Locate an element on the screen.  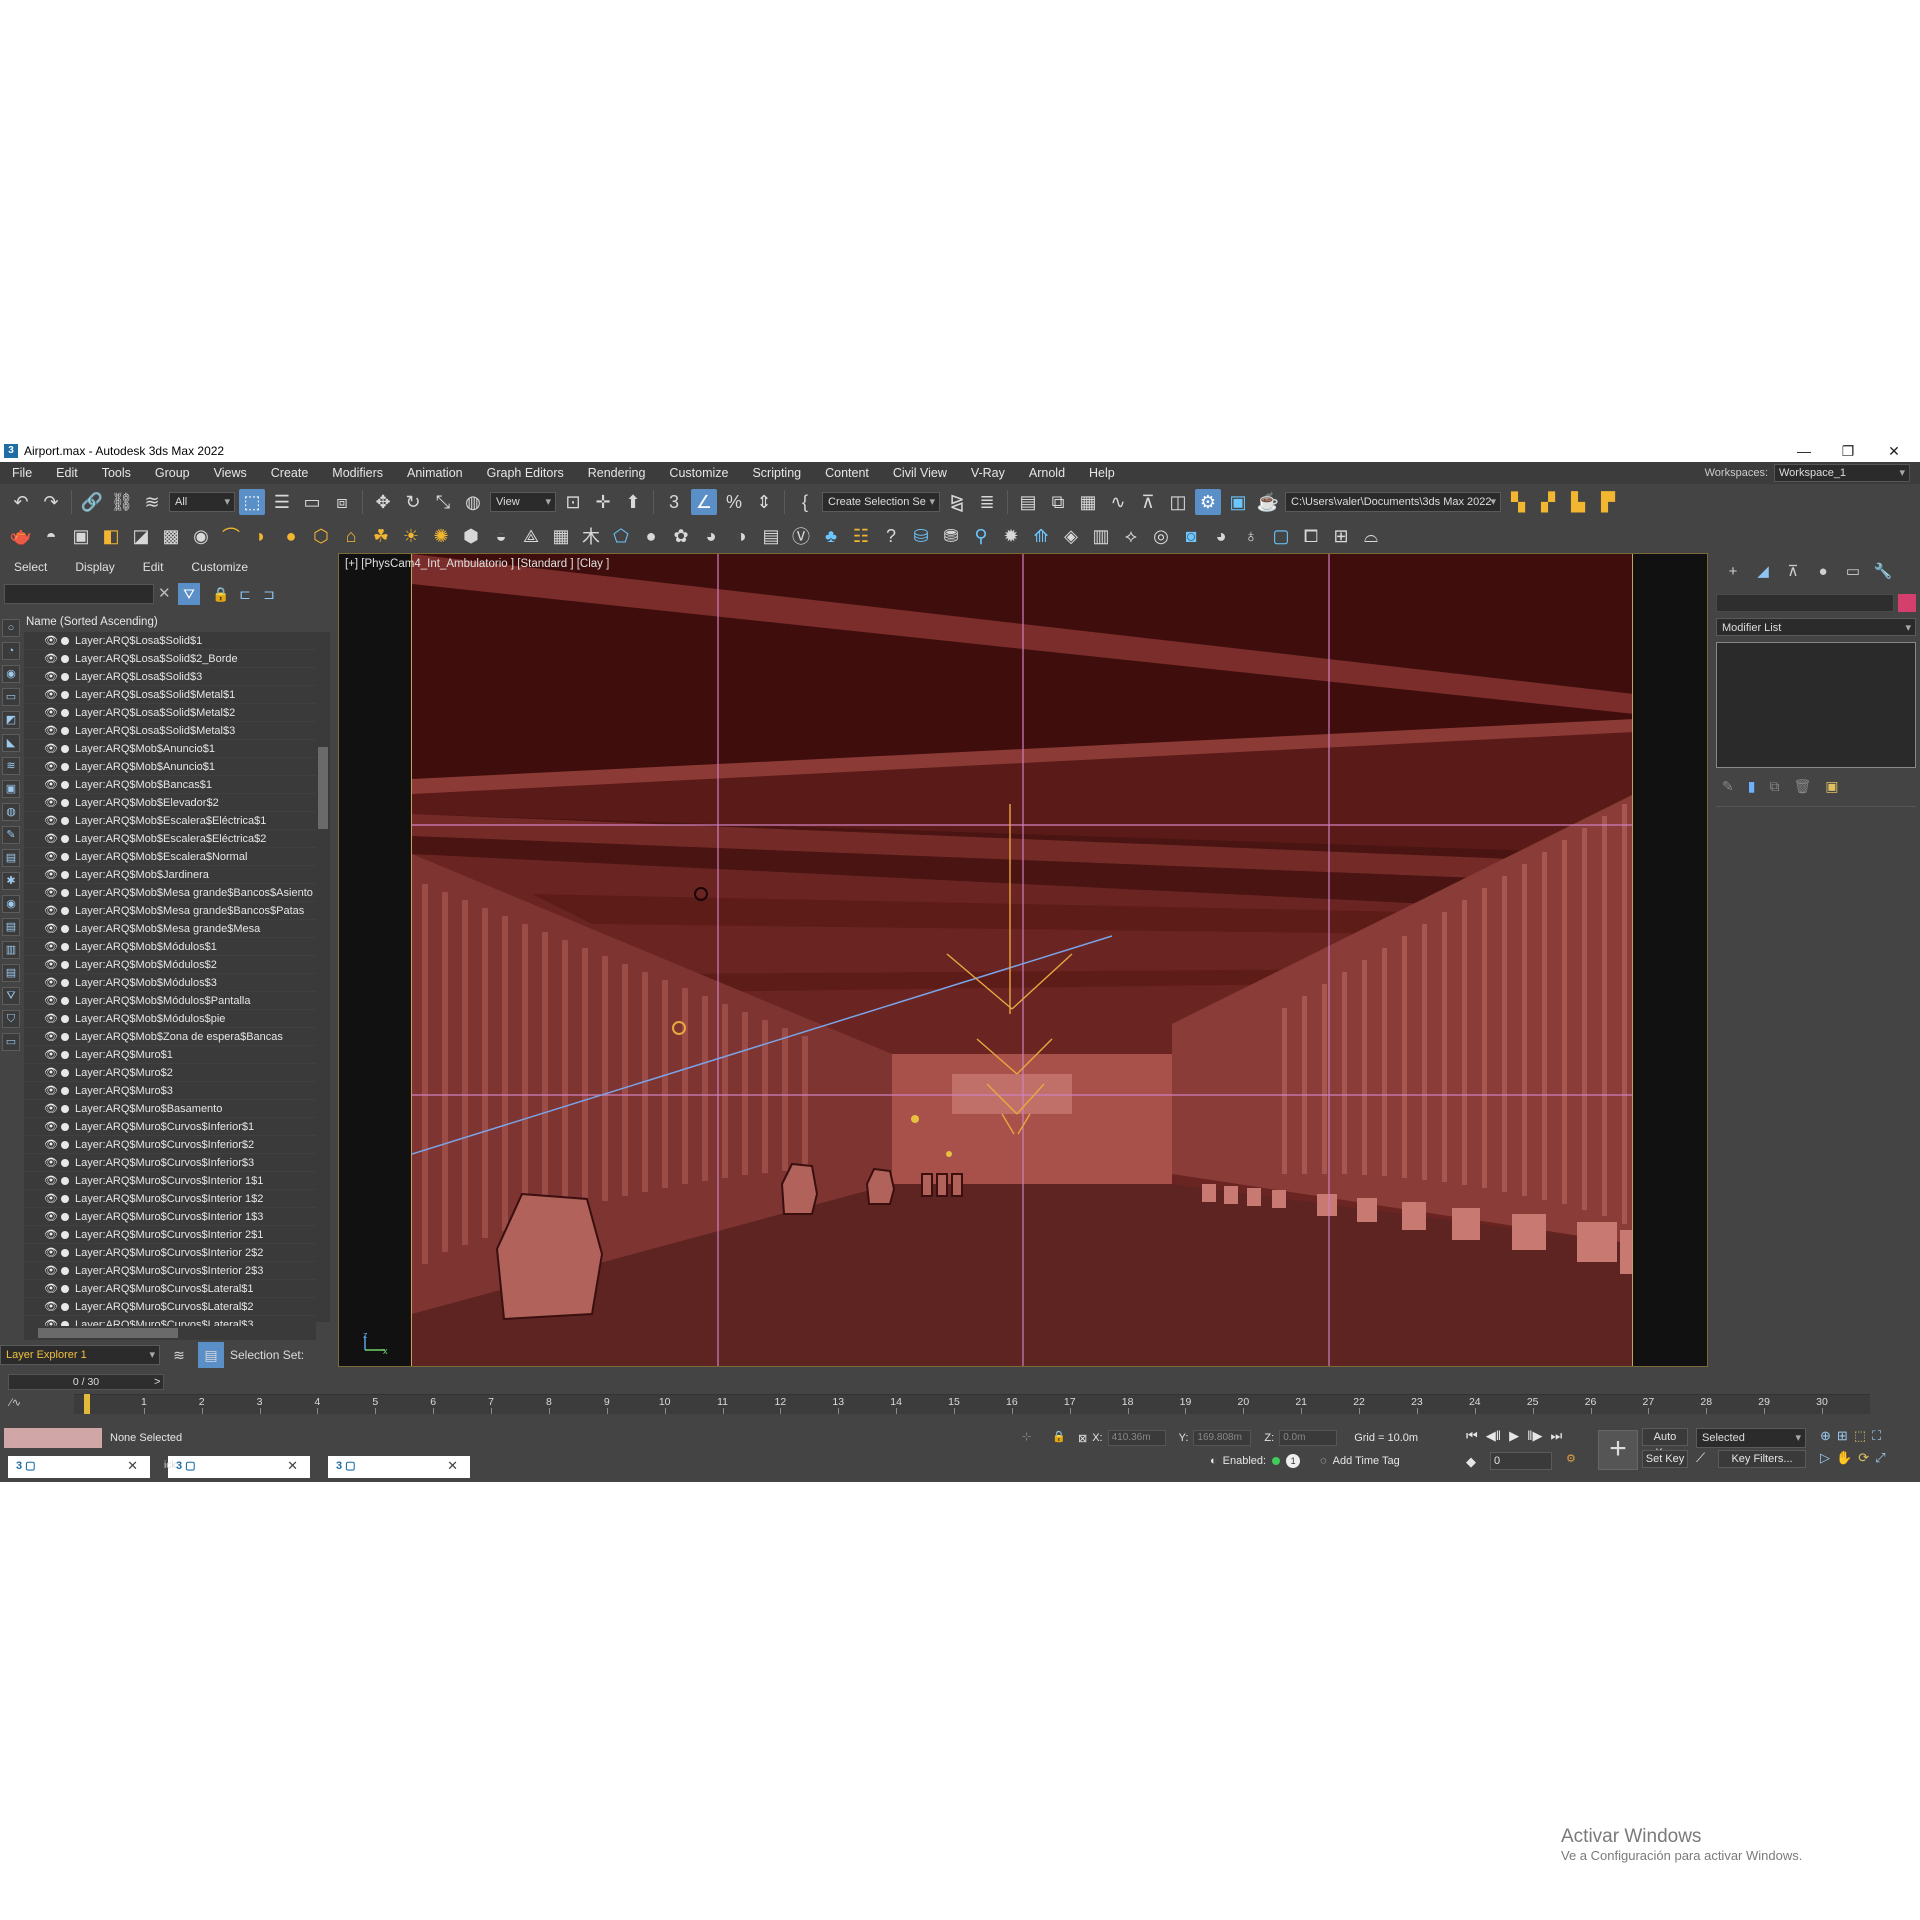
display-hidden-icon: ◉ is located at coordinates (11, 904).